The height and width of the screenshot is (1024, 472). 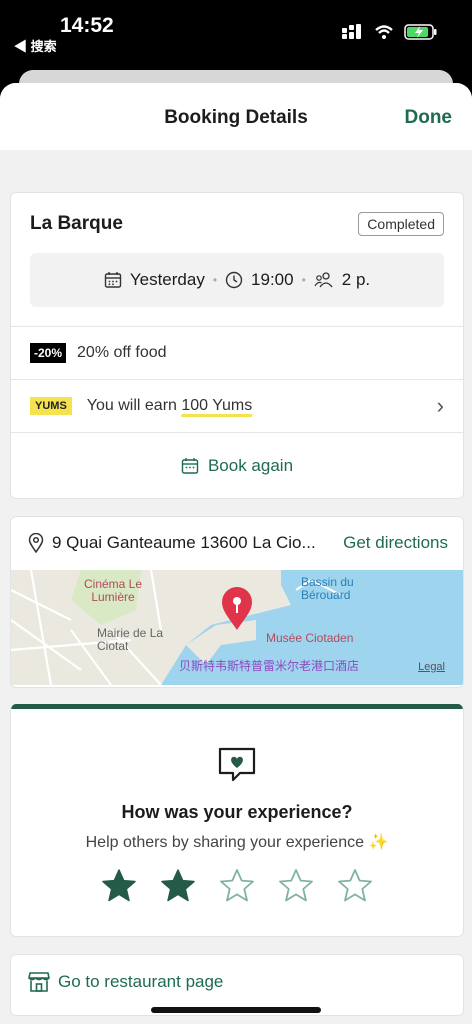 What do you see at coordinates (76, 223) in the screenshot?
I see `restaurant-name: La Barque` at bounding box center [76, 223].